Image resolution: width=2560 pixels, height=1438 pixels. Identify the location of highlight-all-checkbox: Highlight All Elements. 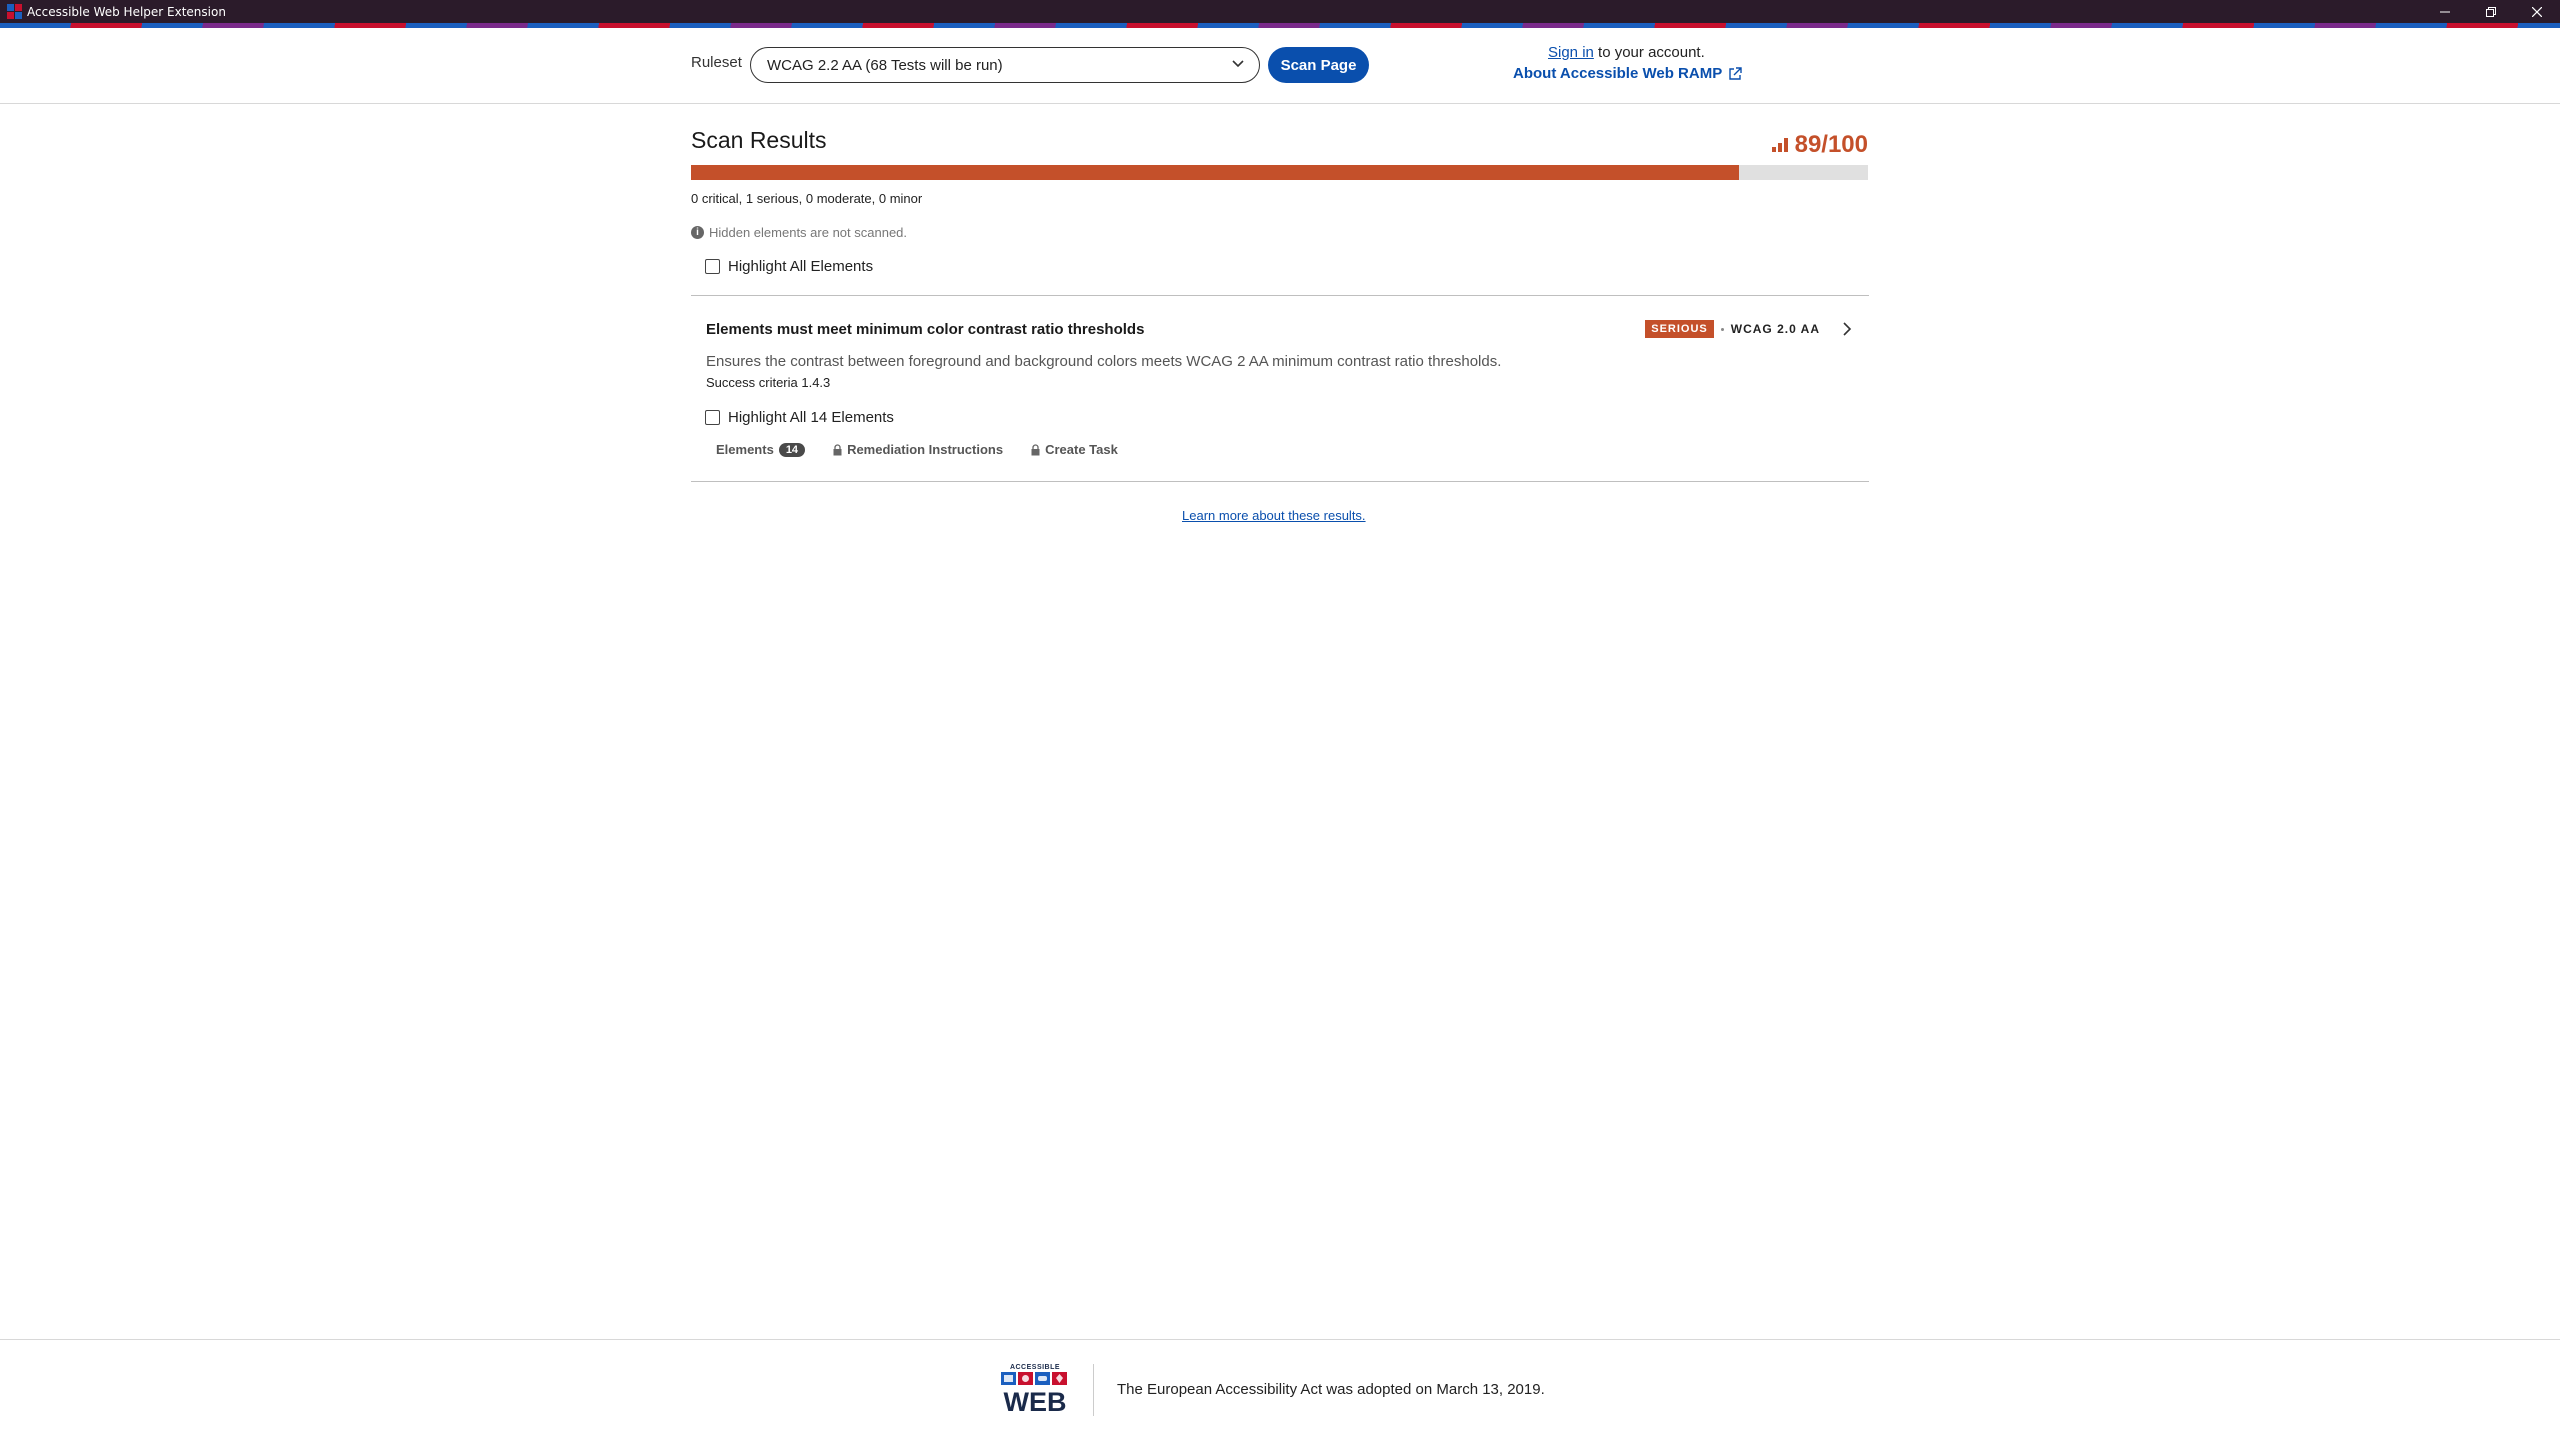
(789, 266).